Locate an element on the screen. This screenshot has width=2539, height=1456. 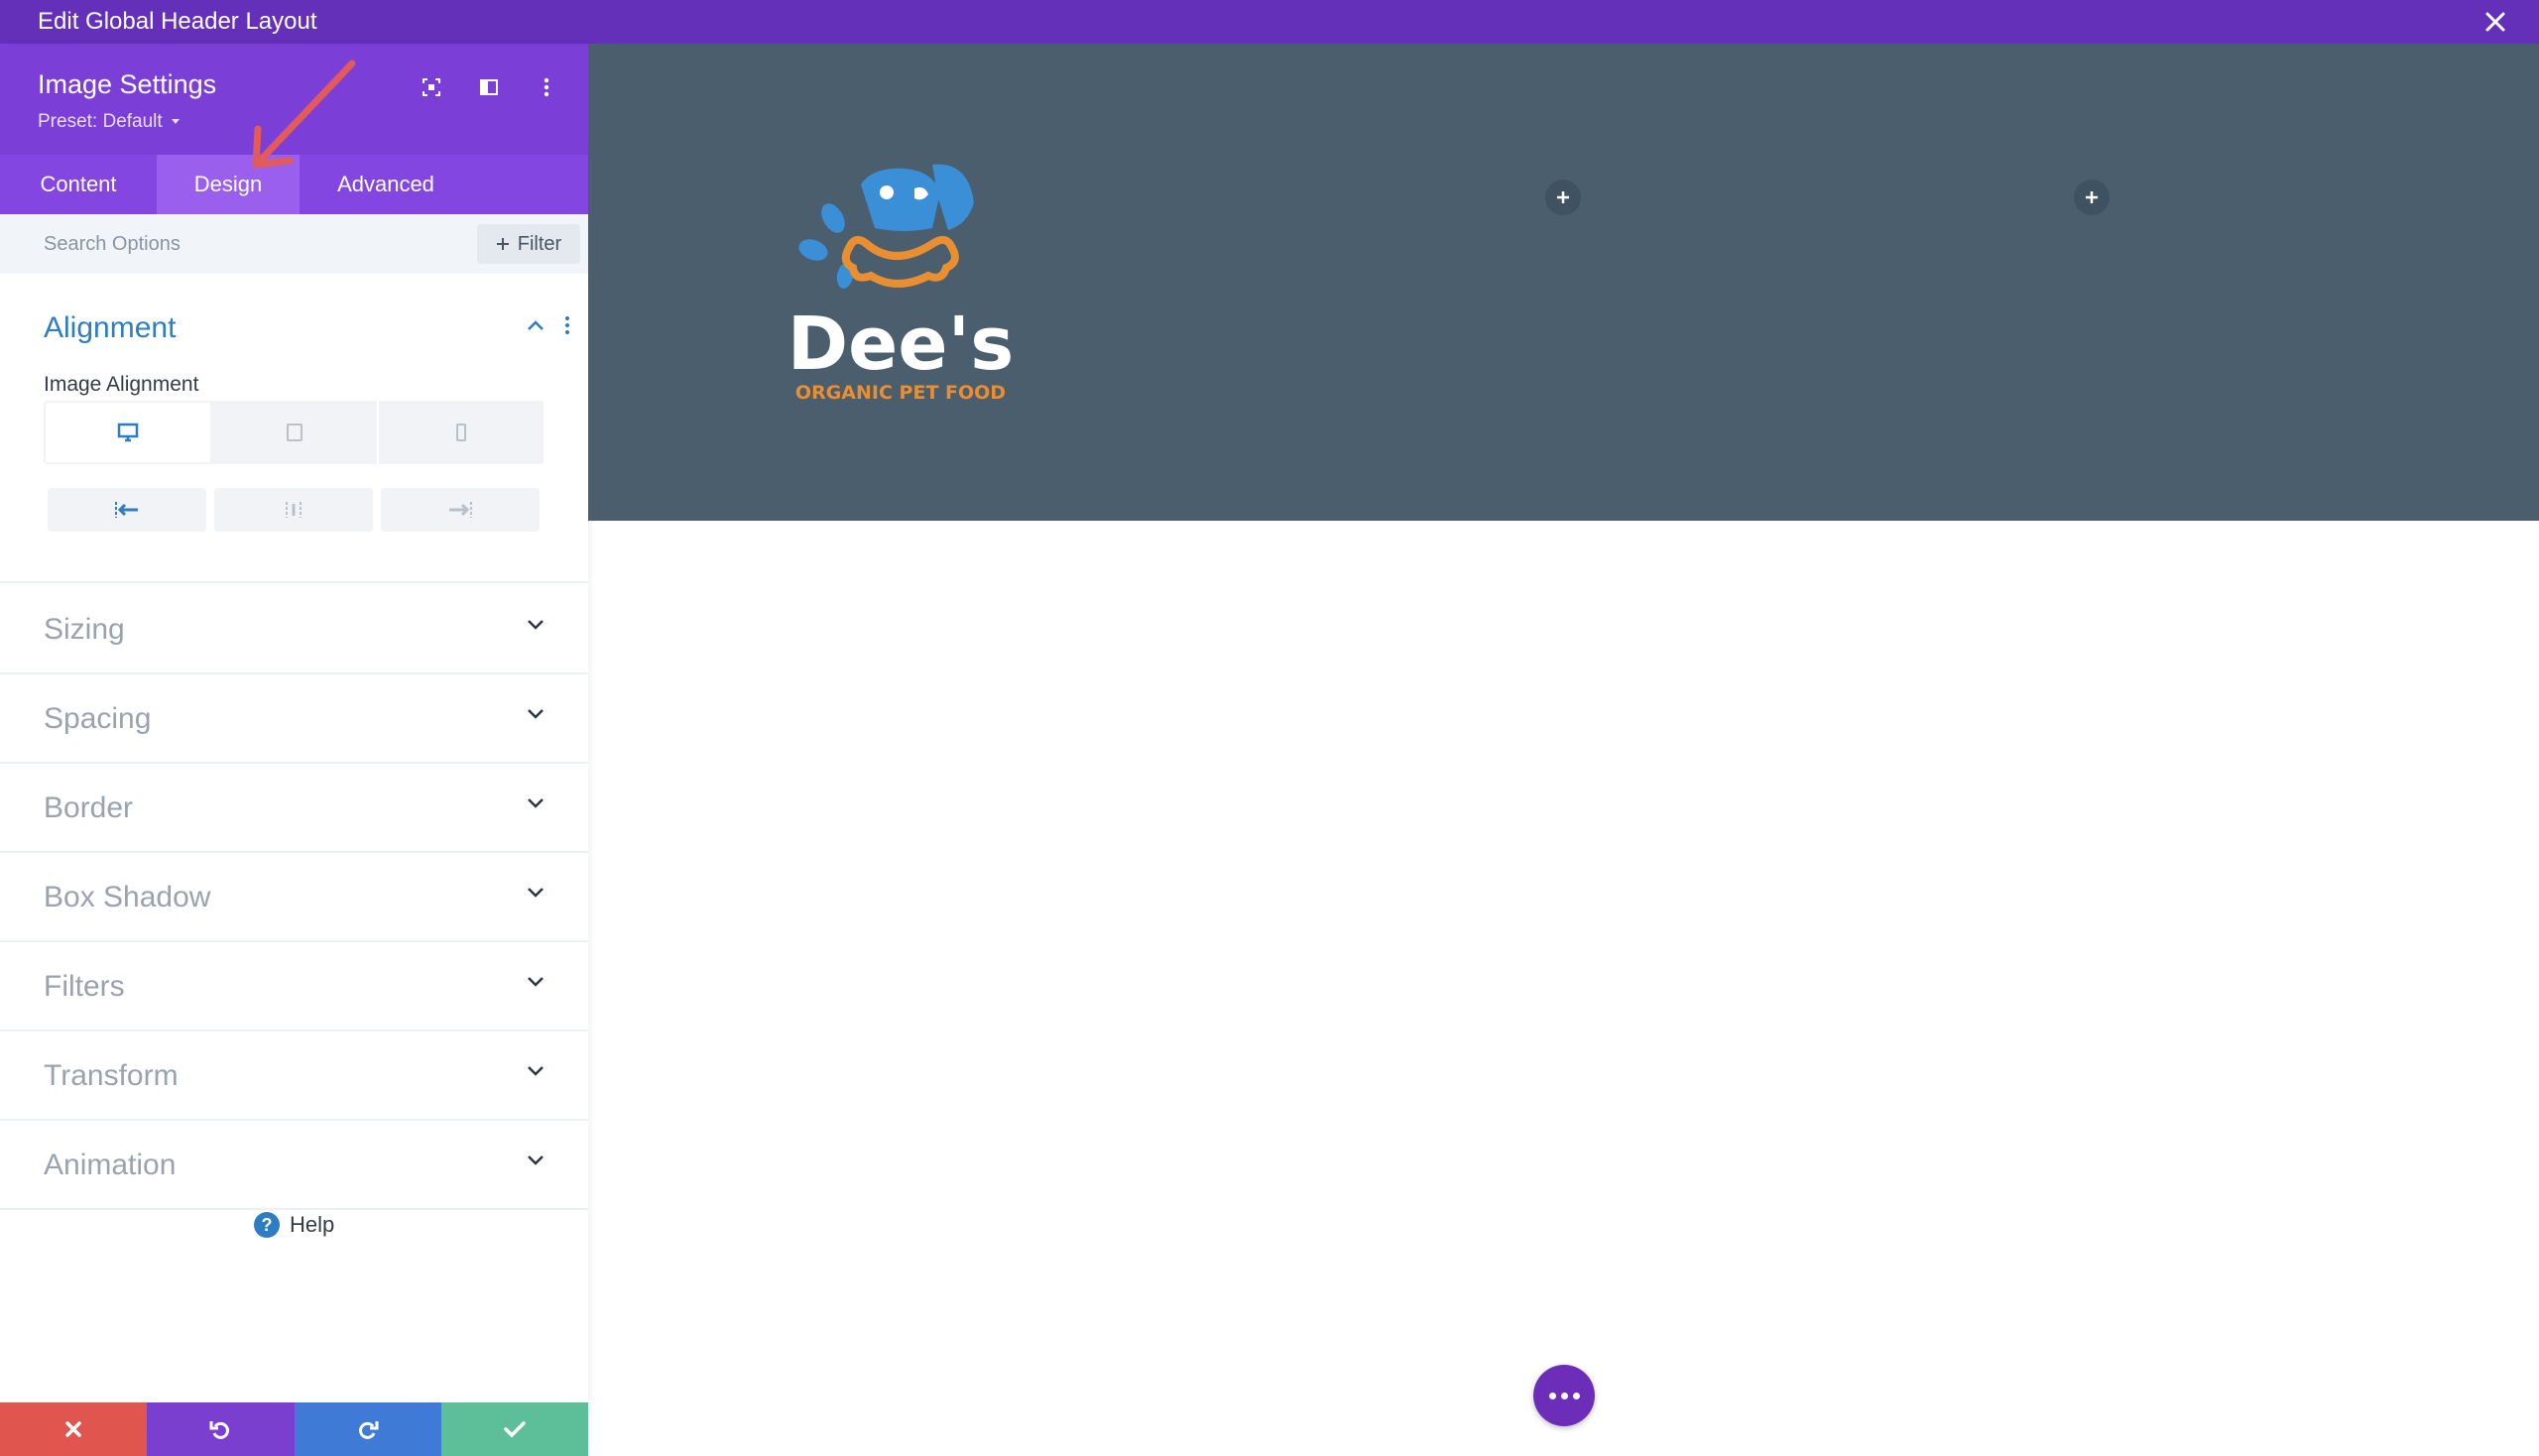
search-bar: Filter is located at coordinates (294, 244).